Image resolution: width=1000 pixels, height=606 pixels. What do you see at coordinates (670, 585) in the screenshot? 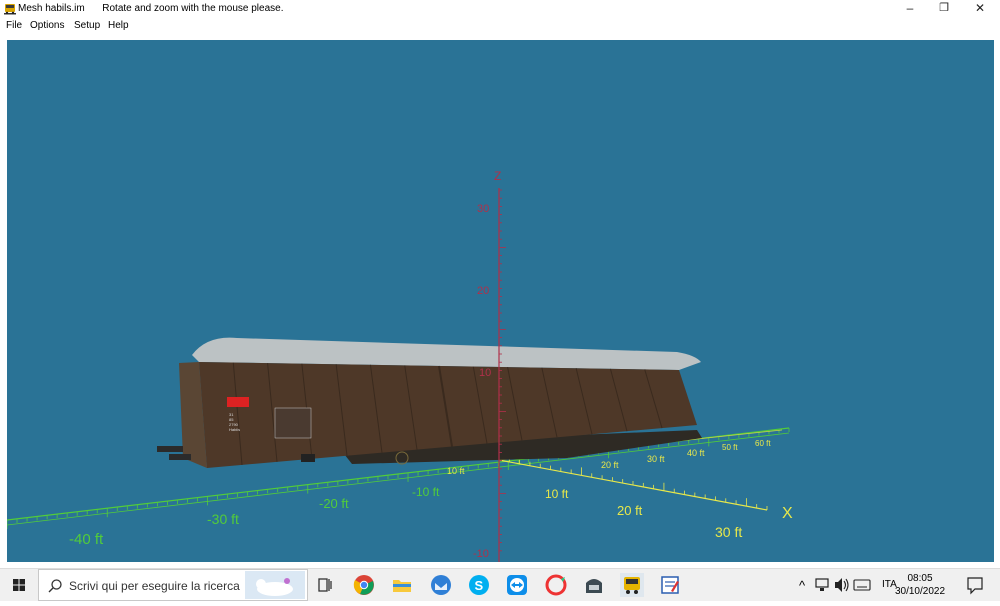
I see `editor-app-icon` at bounding box center [670, 585].